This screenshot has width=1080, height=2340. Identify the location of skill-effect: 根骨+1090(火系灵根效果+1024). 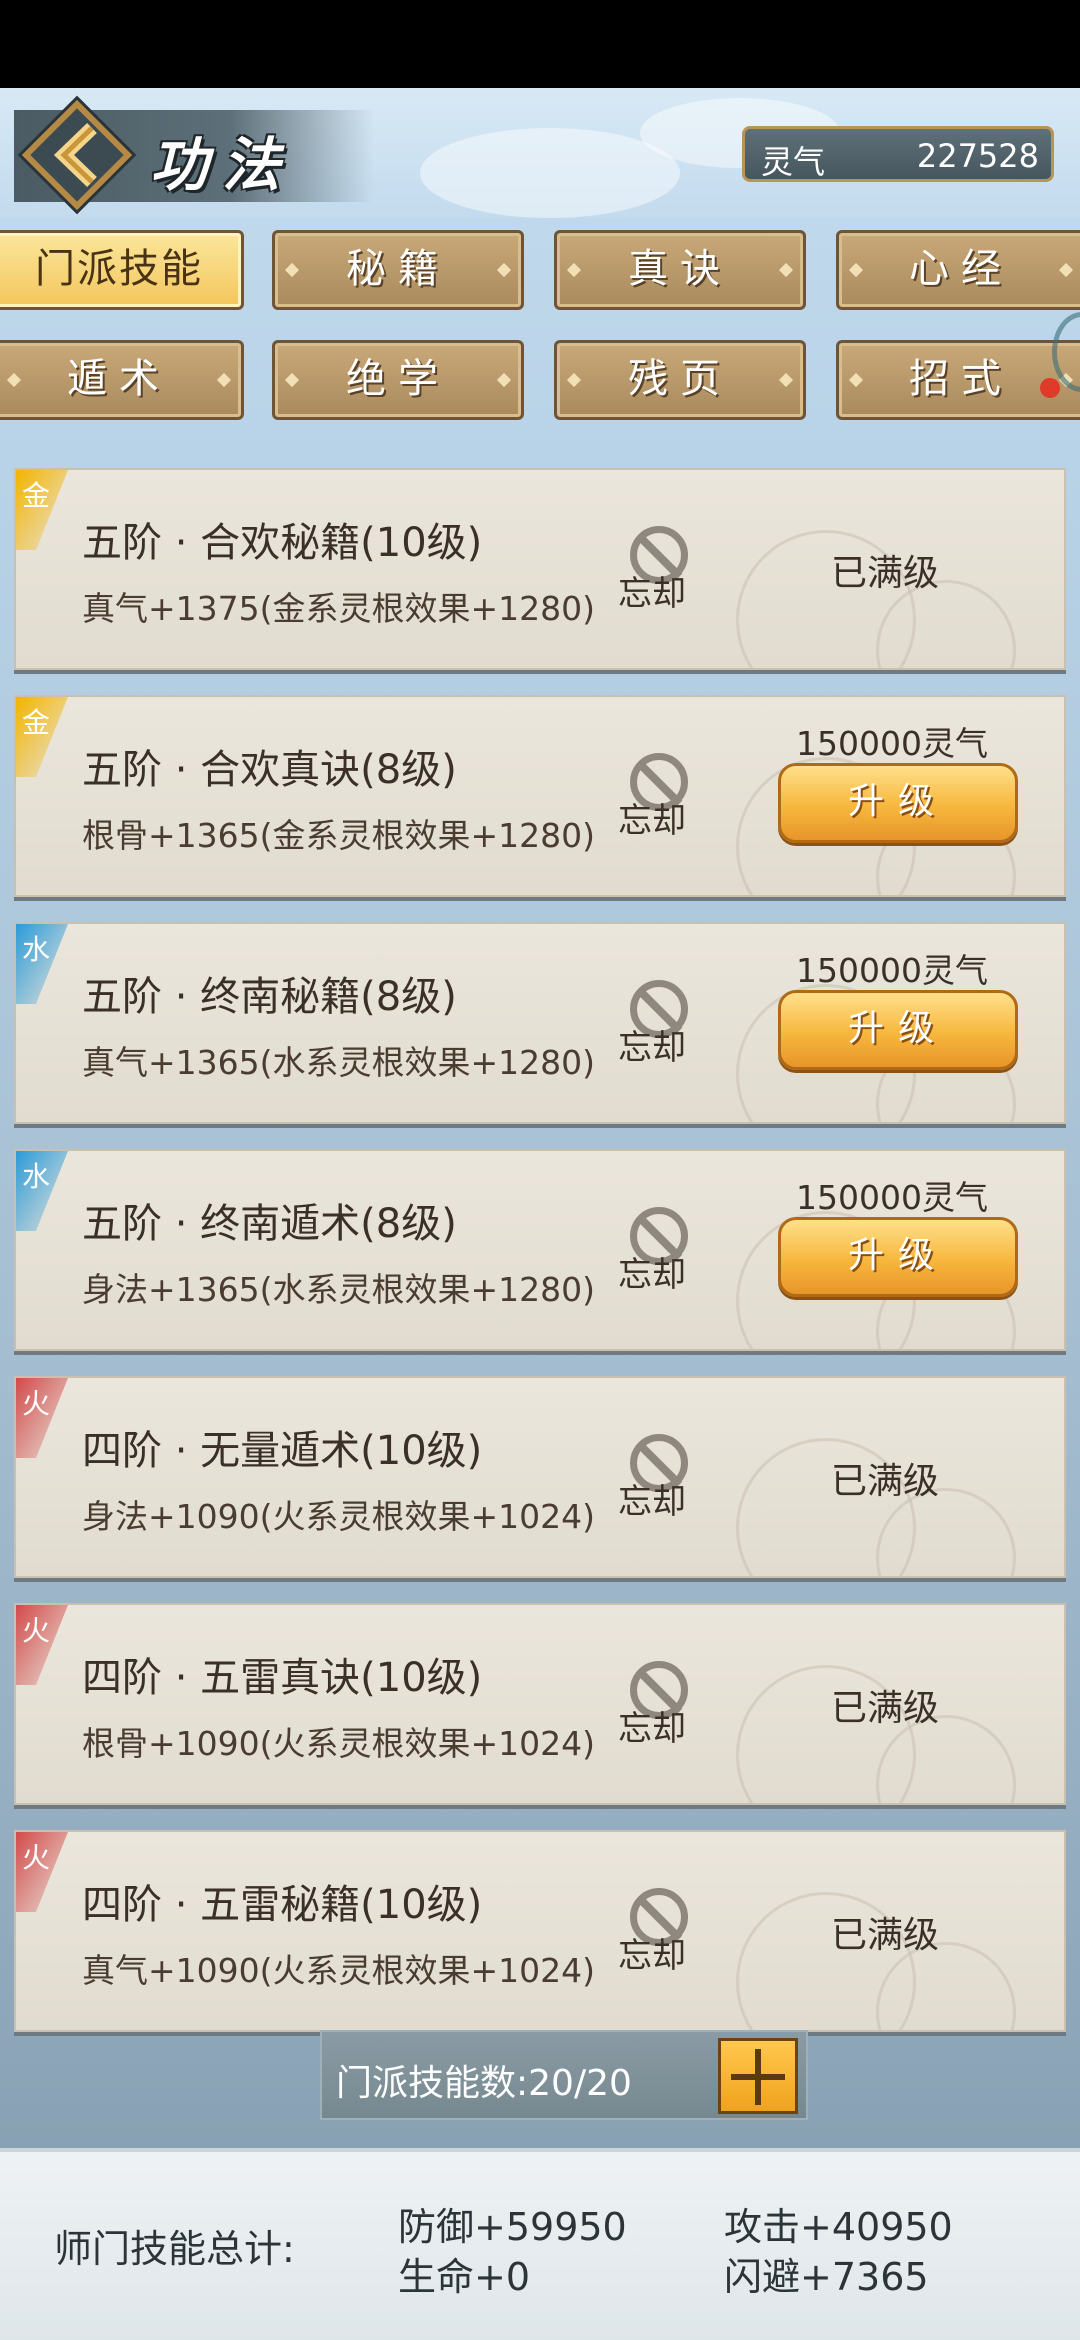
(339, 1743).